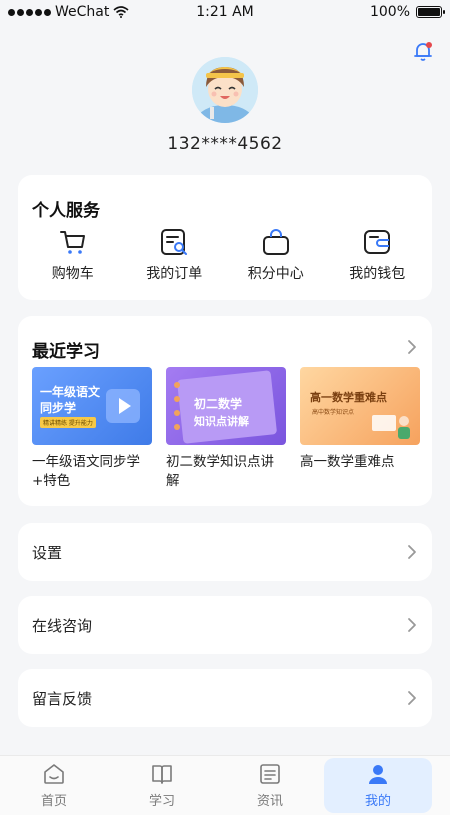  What do you see at coordinates (377, 274) in the screenshot?
I see `service-label: 我的钱包` at bounding box center [377, 274].